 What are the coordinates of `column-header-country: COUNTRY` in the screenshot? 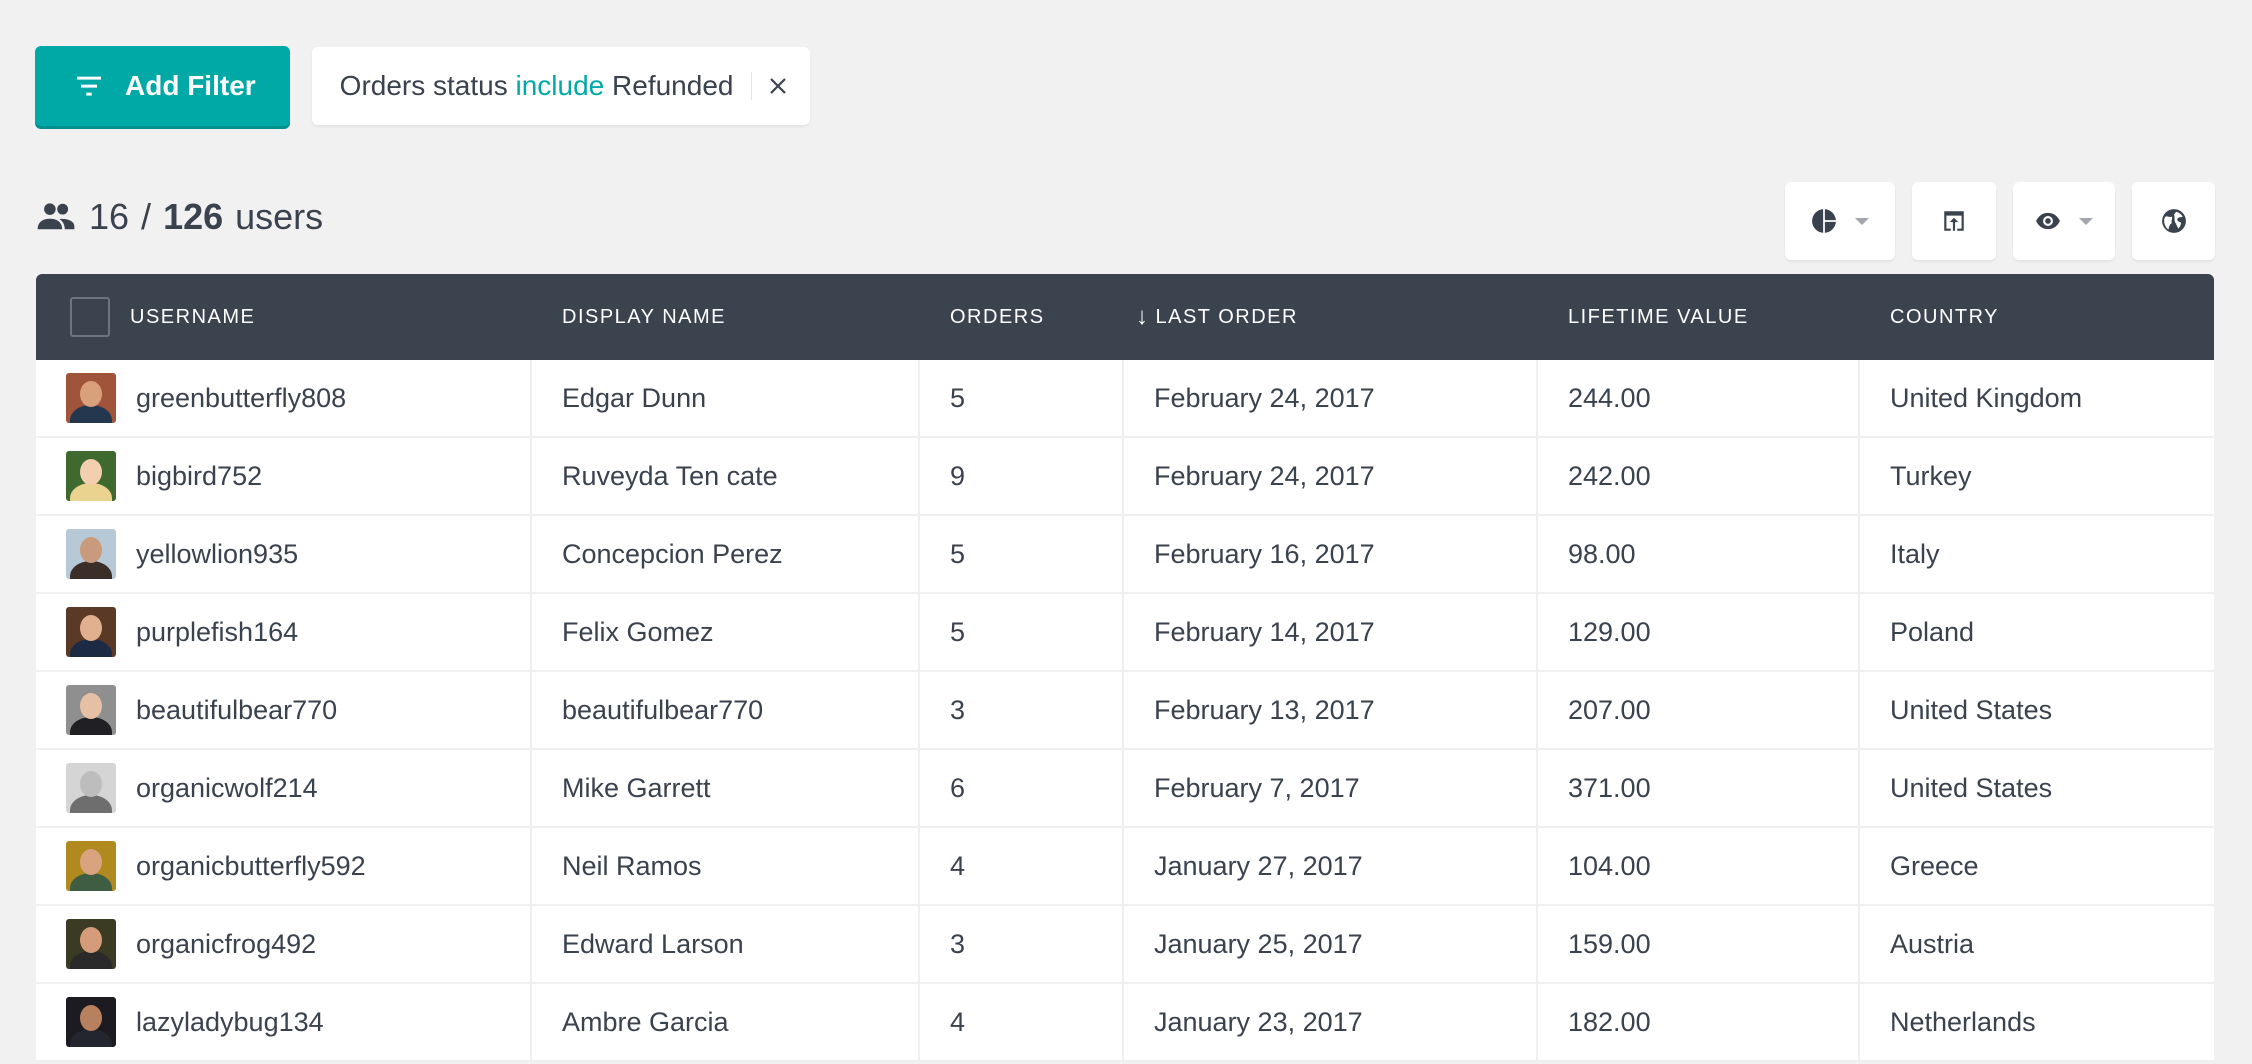 It's located at (2037, 317).